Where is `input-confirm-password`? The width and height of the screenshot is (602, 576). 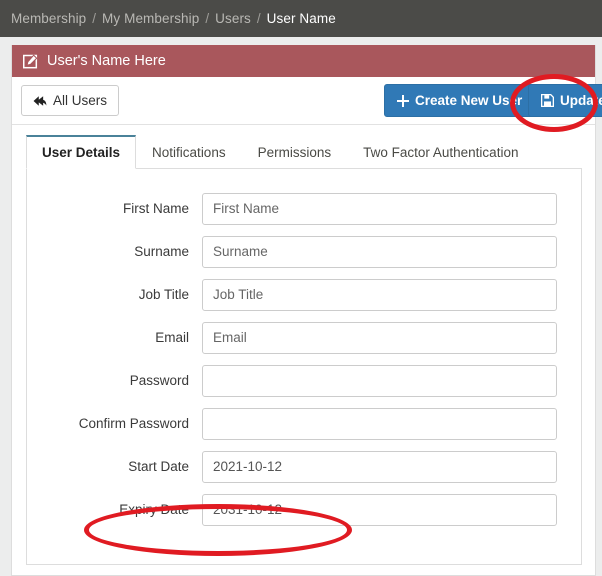 input-confirm-password is located at coordinates (379, 423).